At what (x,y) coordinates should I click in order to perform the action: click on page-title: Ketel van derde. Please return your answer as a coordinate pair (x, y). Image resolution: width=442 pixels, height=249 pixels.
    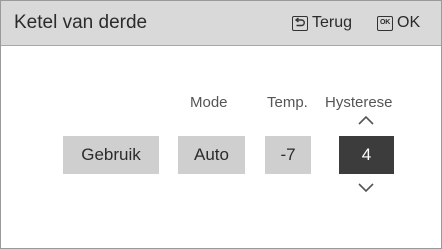
    Looking at the image, I should click on (81, 22).